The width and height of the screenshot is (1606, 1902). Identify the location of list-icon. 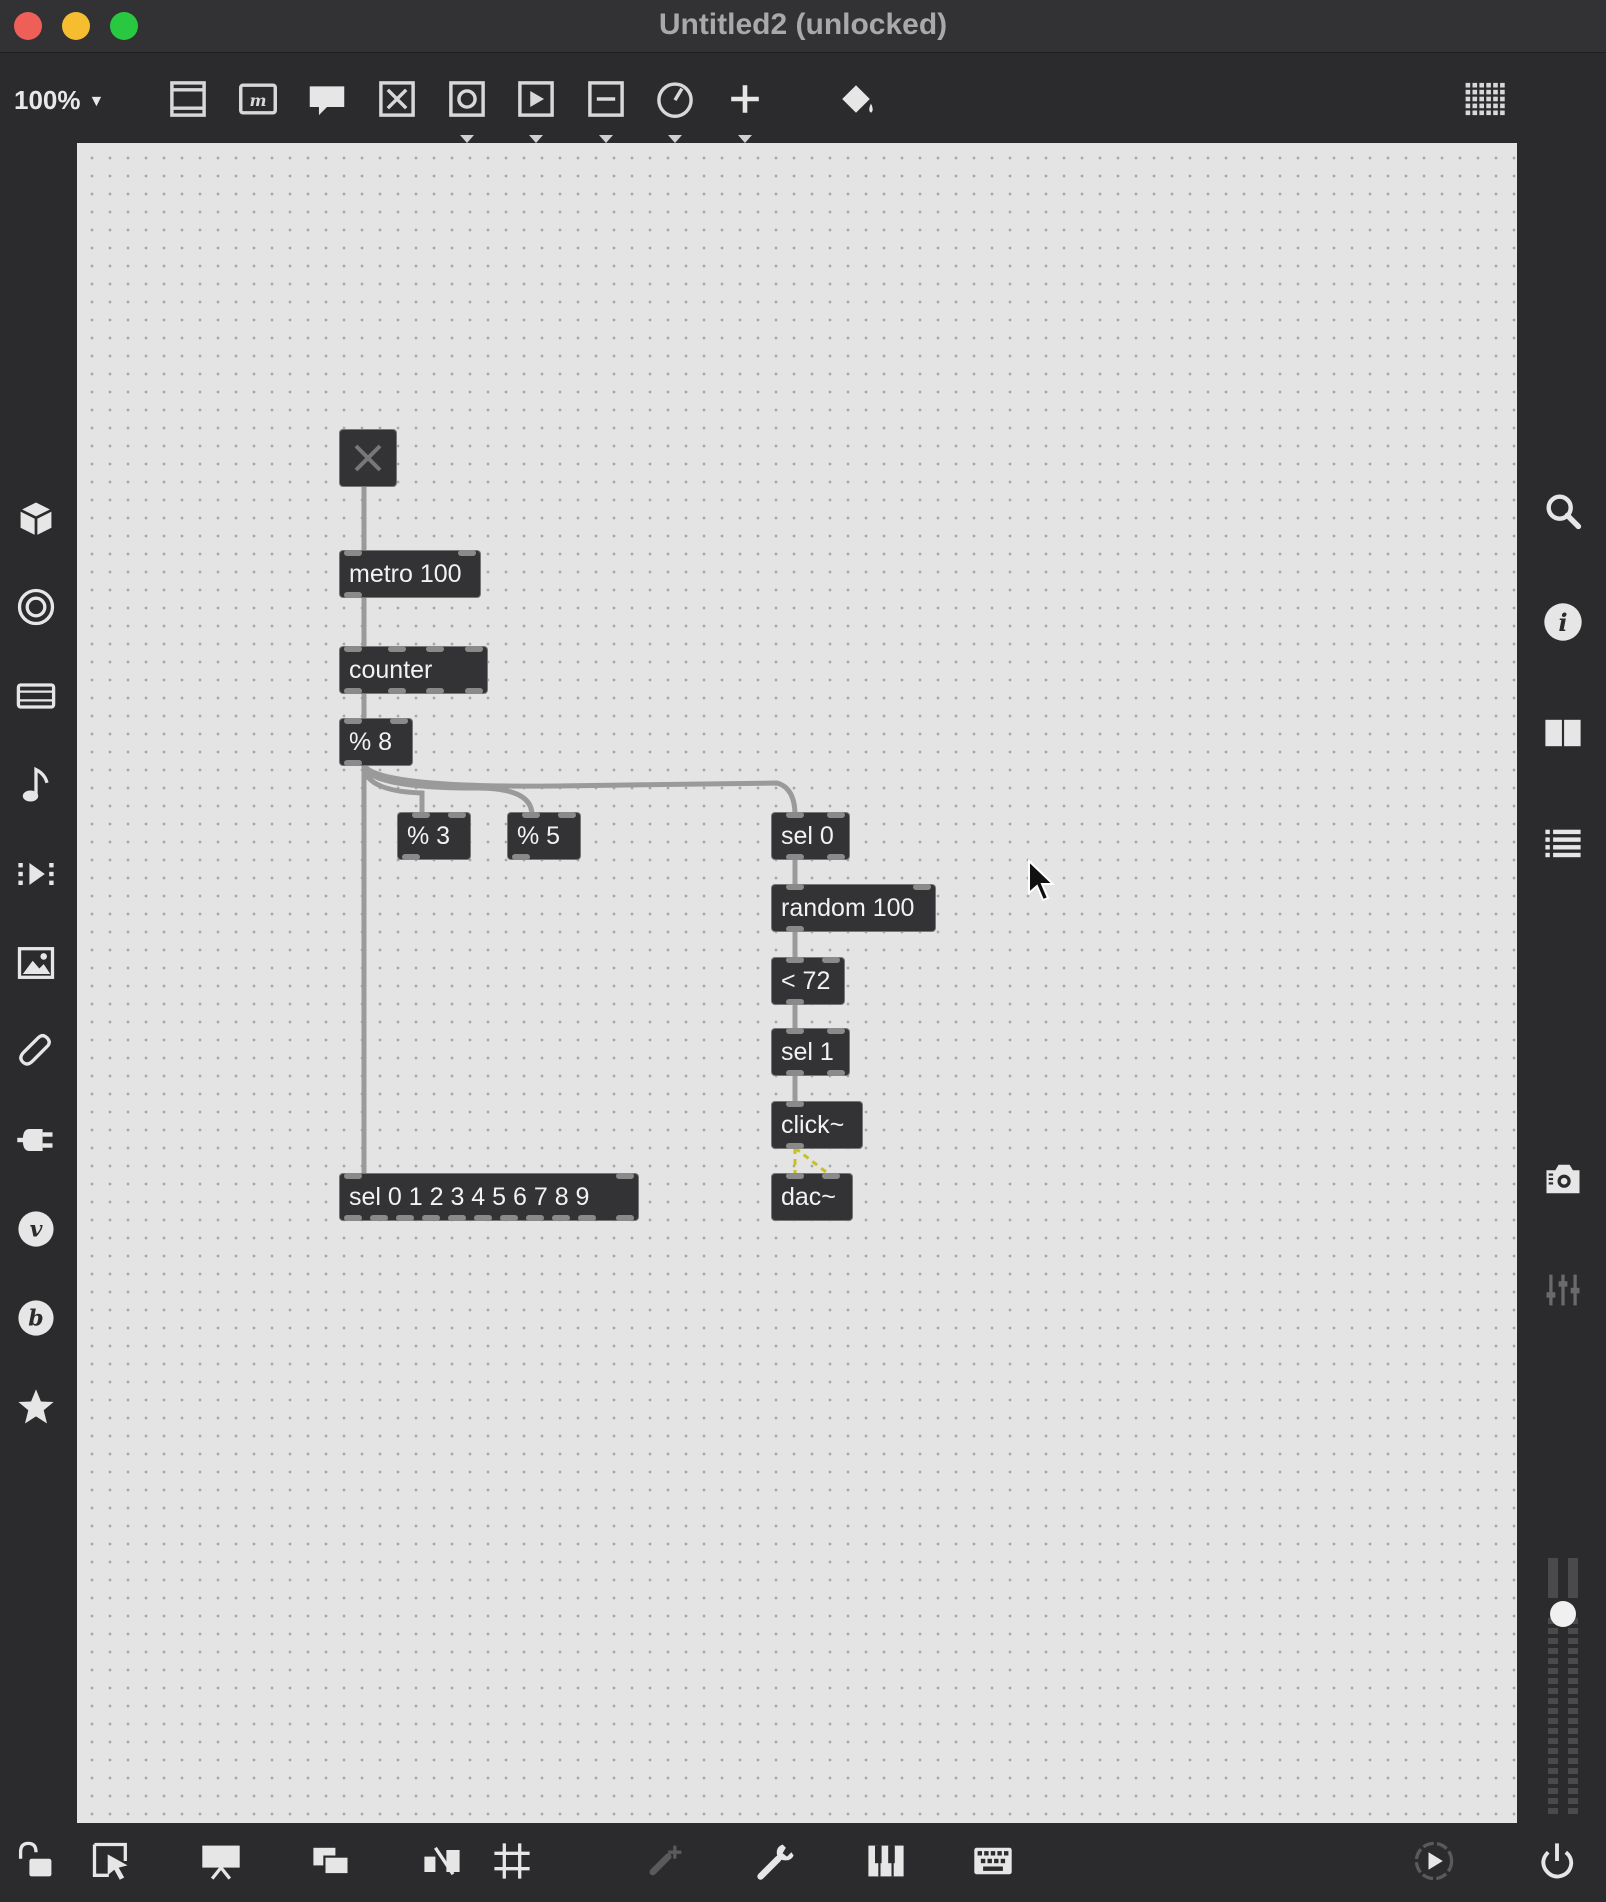
(1563, 844).